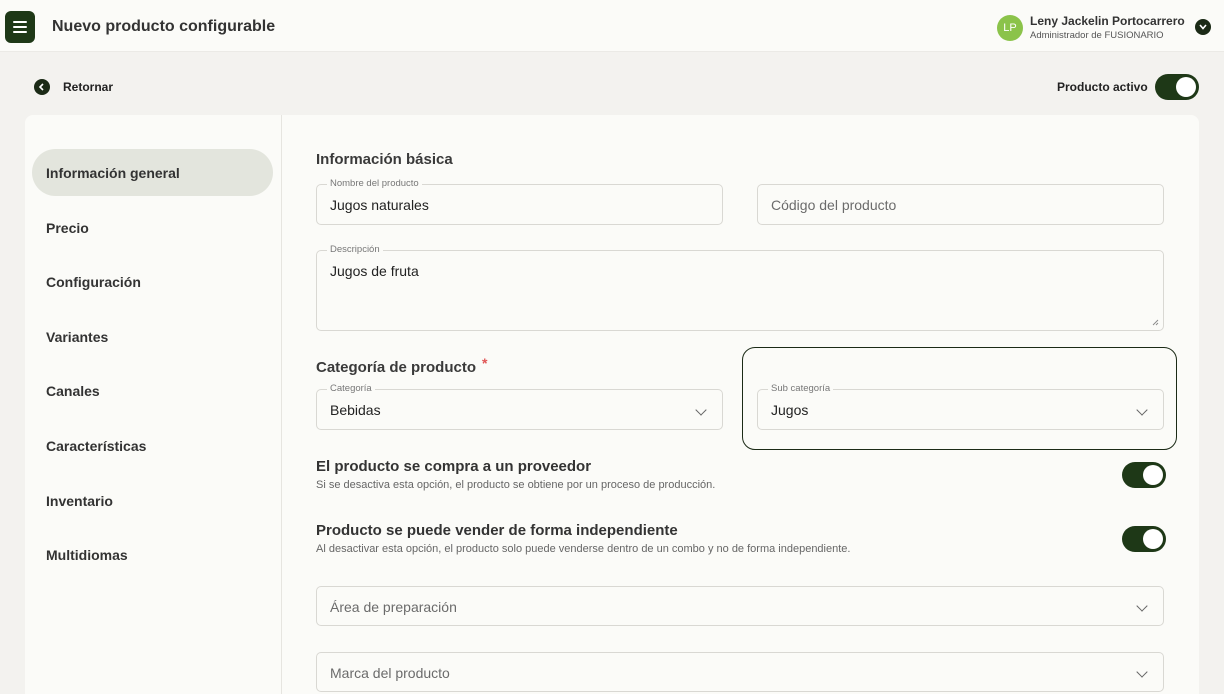 The width and height of the screenshot is (1224, 694). I want to click on back-button: Retornar, so click(88, 87).